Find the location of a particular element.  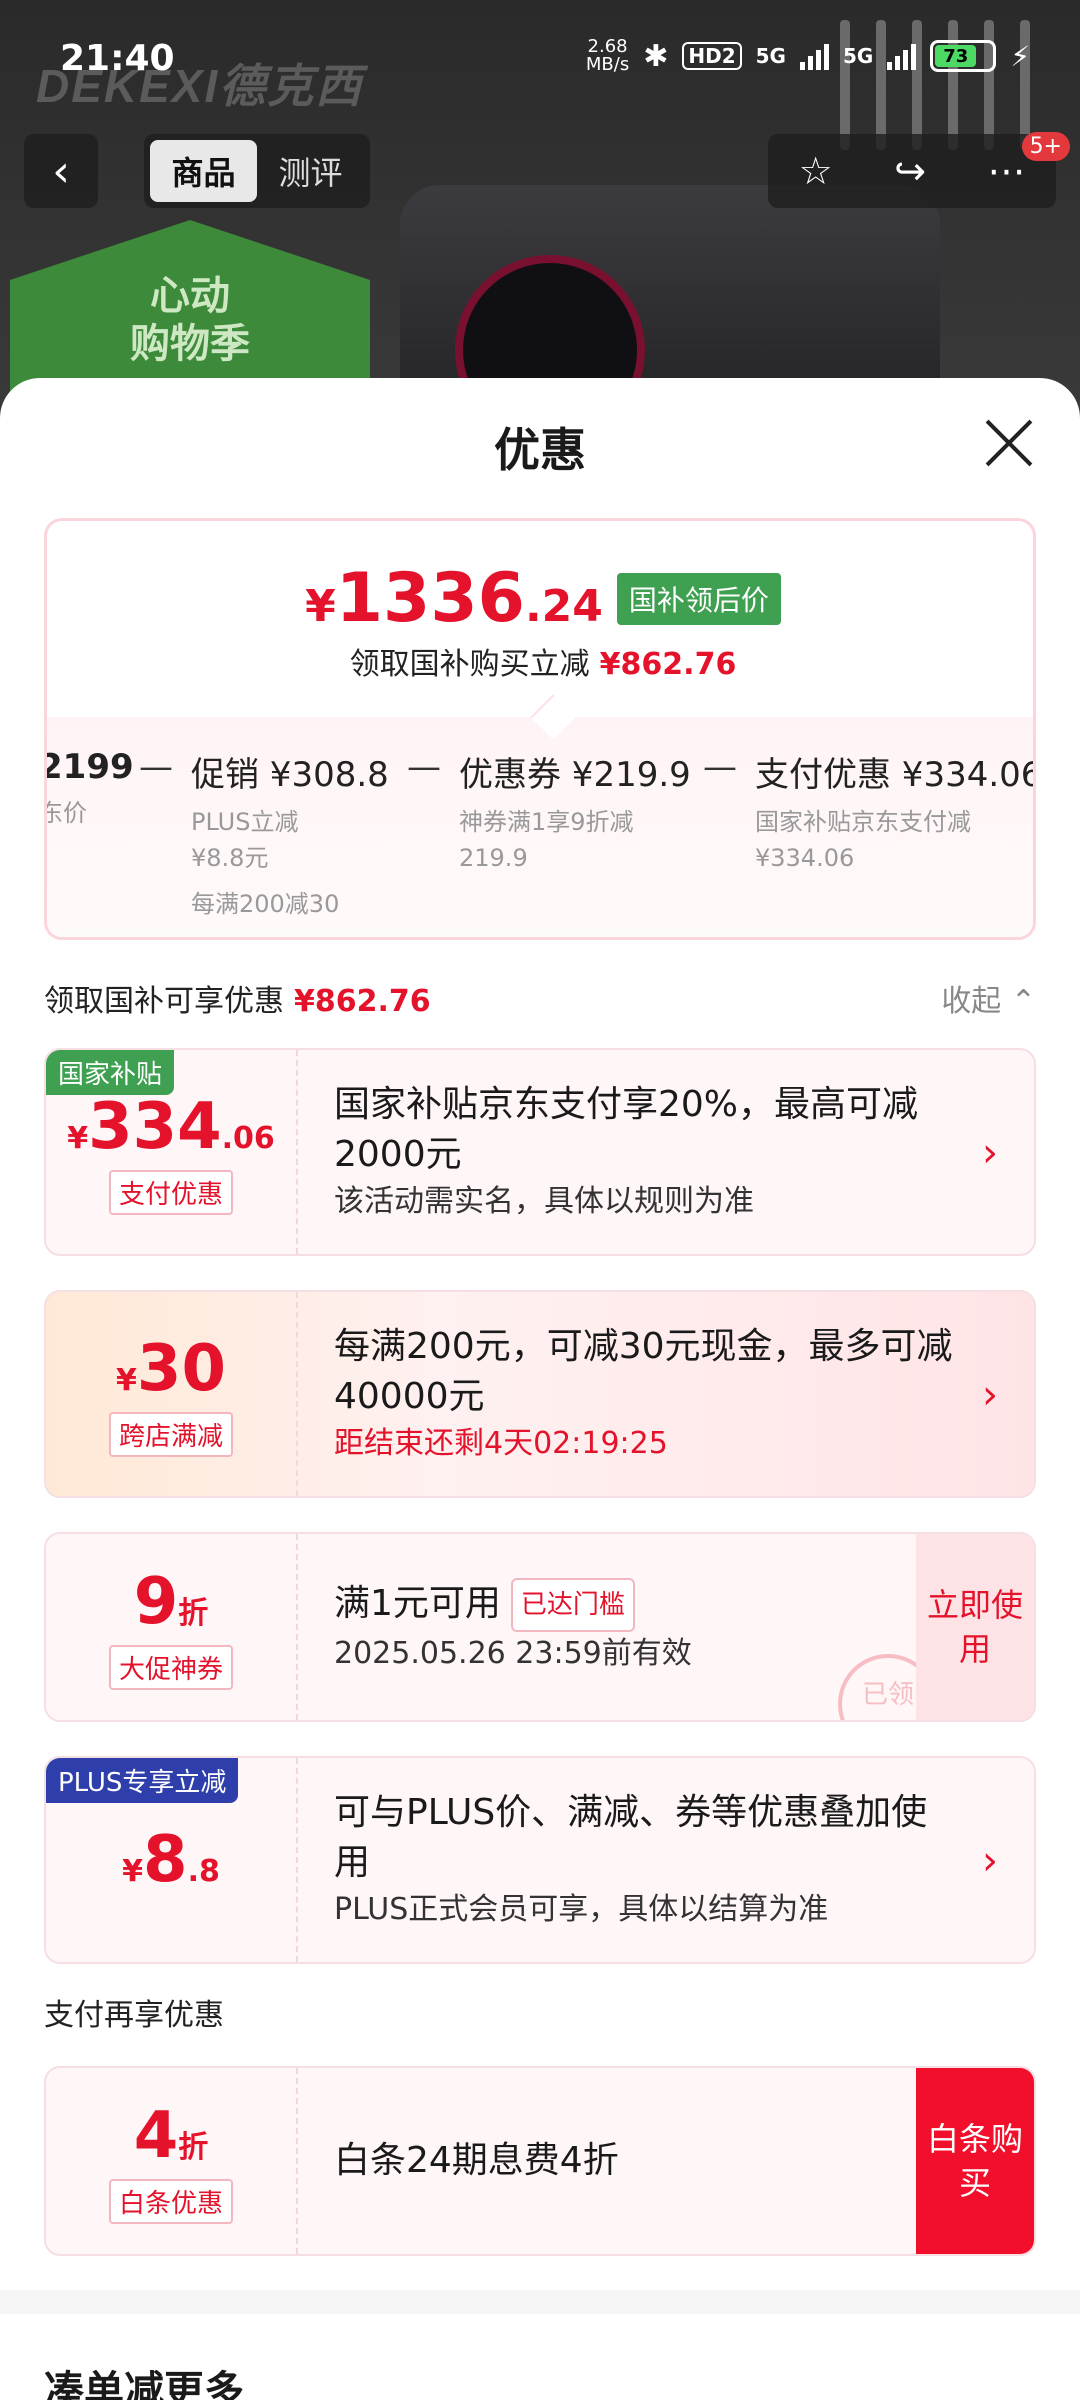

tab-switcher: 商品 测评 is located at coordinates (257, 171).